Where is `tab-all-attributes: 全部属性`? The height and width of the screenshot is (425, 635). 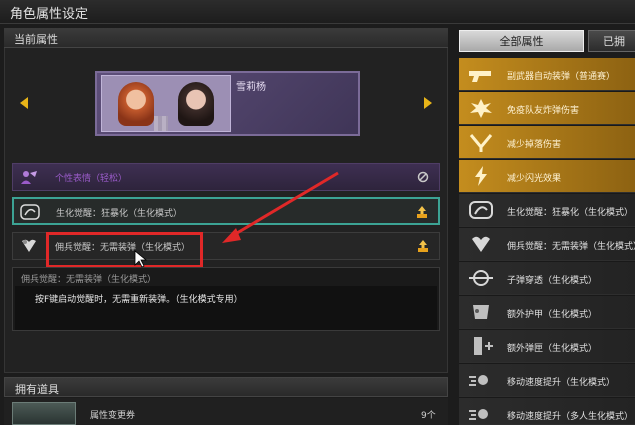 tab-all-attributes: 全部属性 is located at coordinates (521, 41).